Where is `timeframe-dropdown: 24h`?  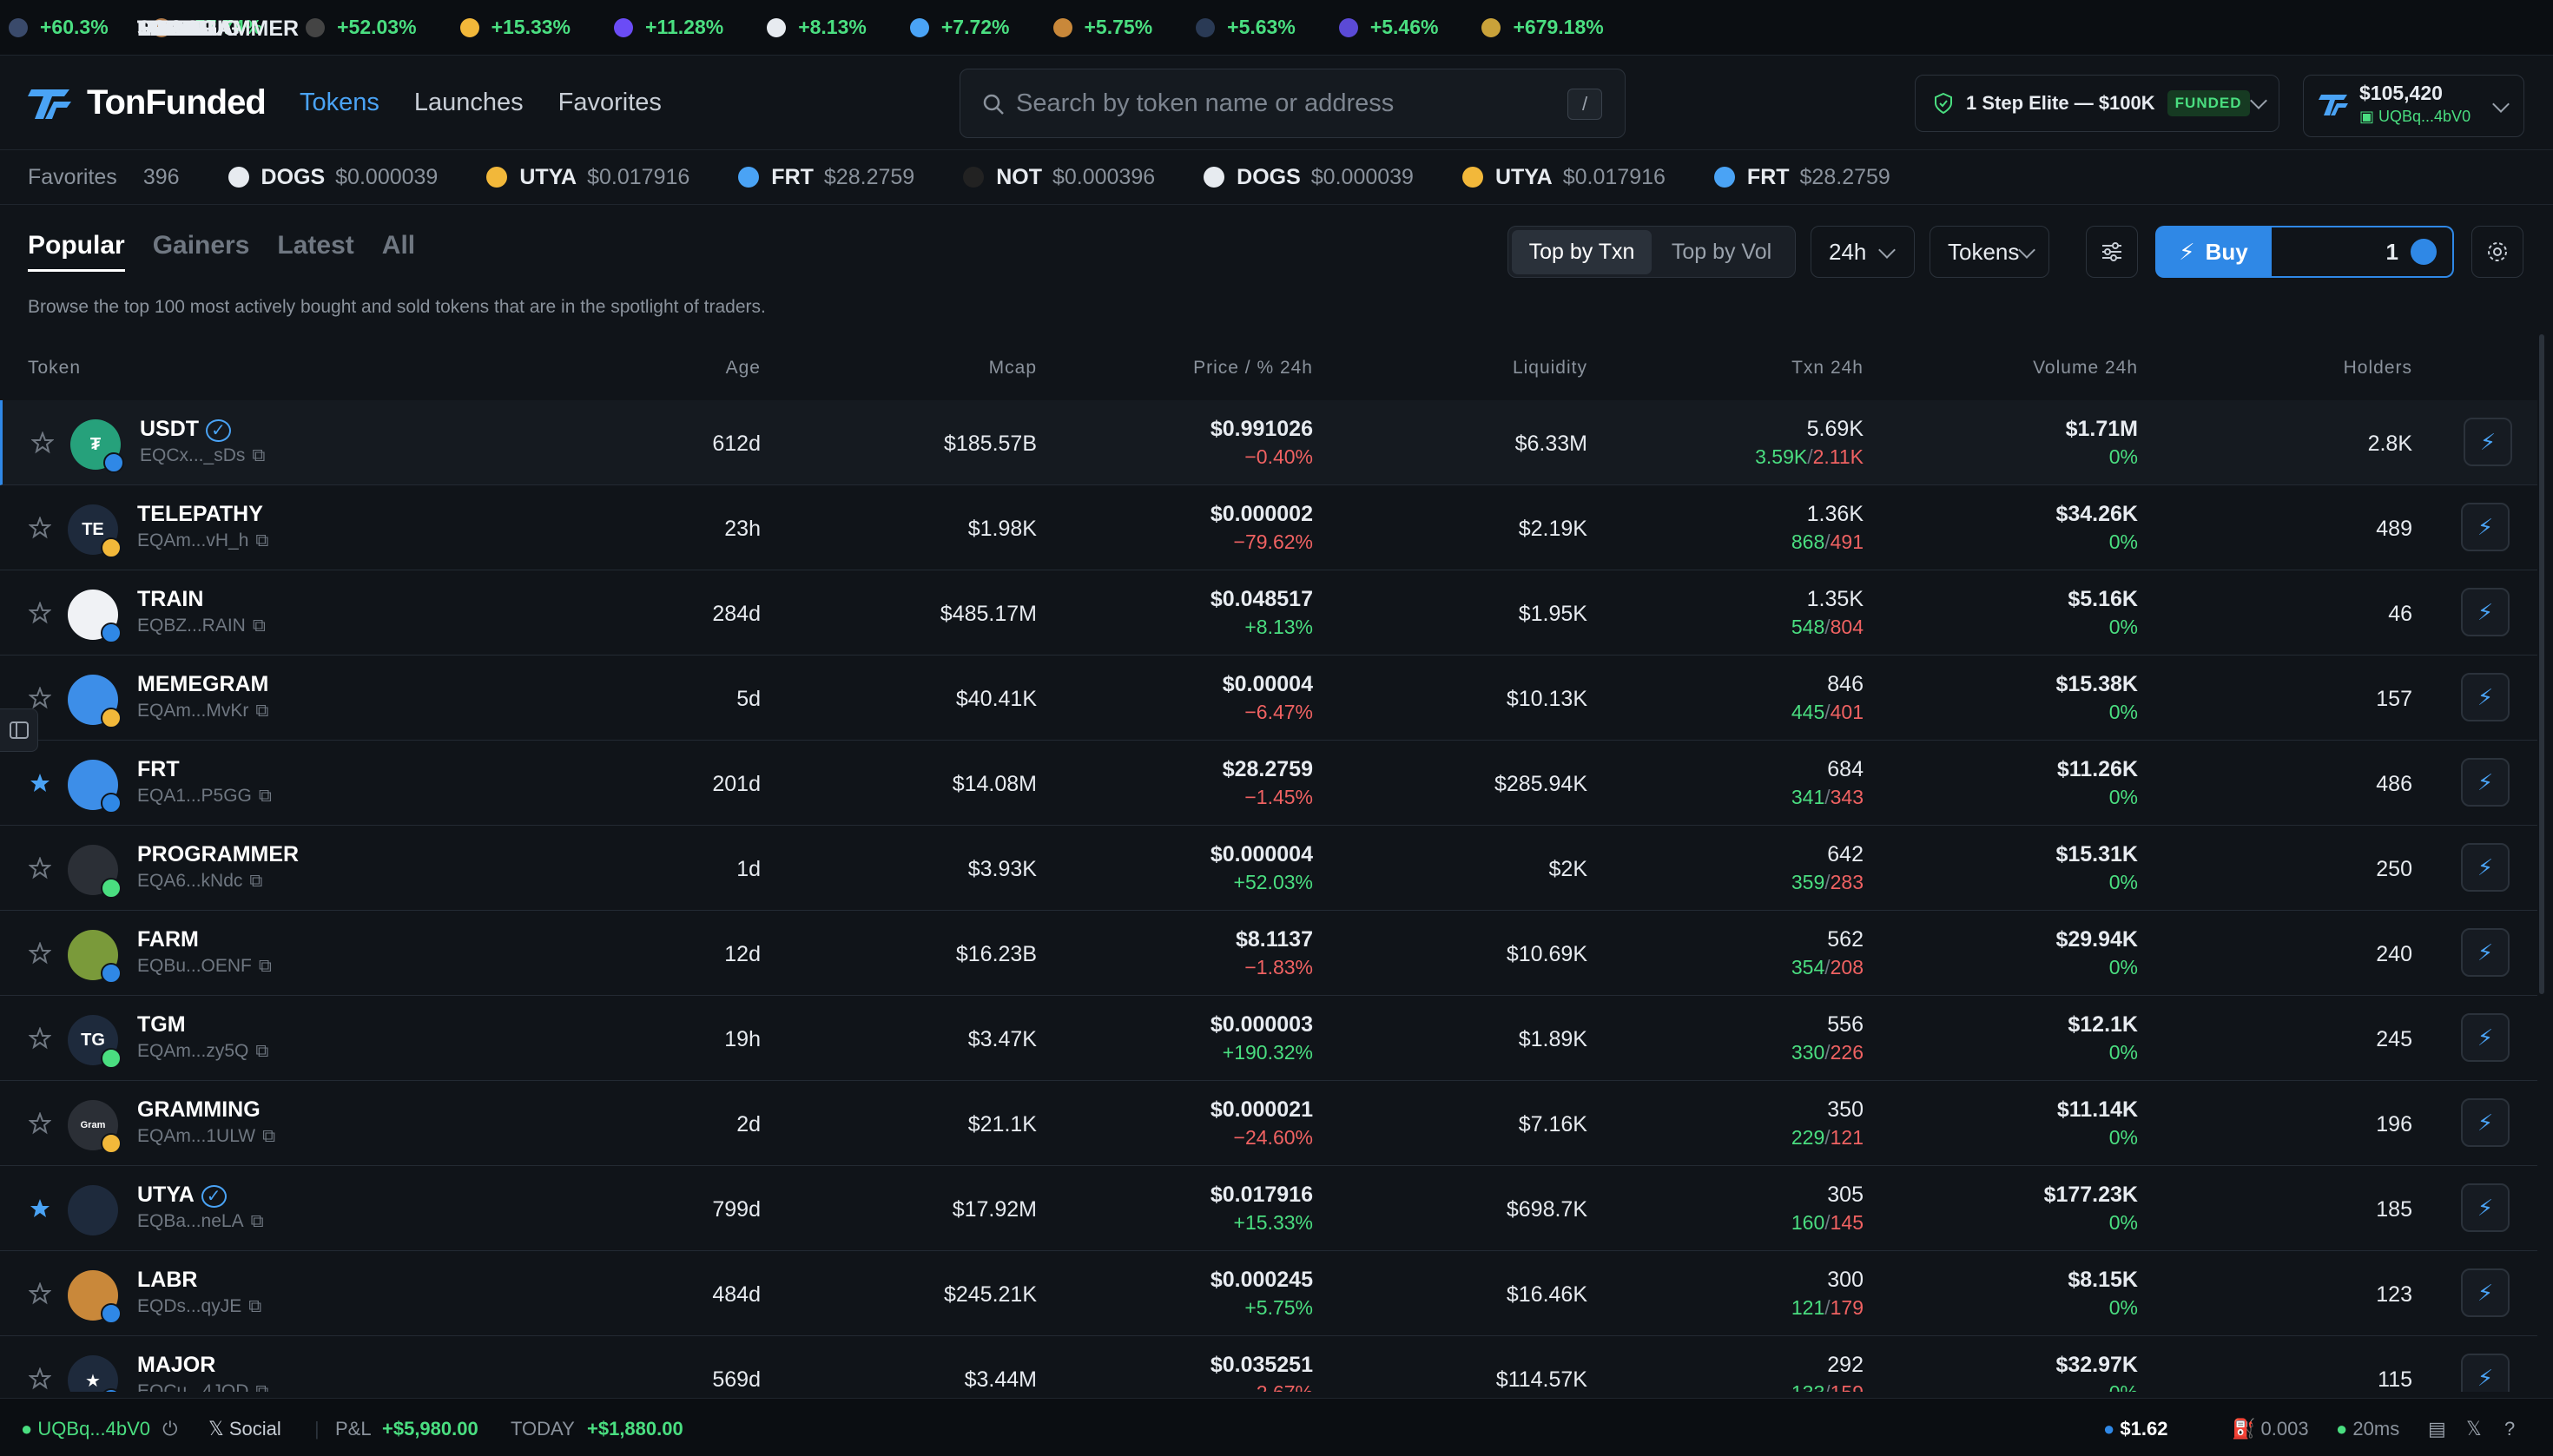
timeframe-dropdown: 24h is located at coordinates (1863, 252).